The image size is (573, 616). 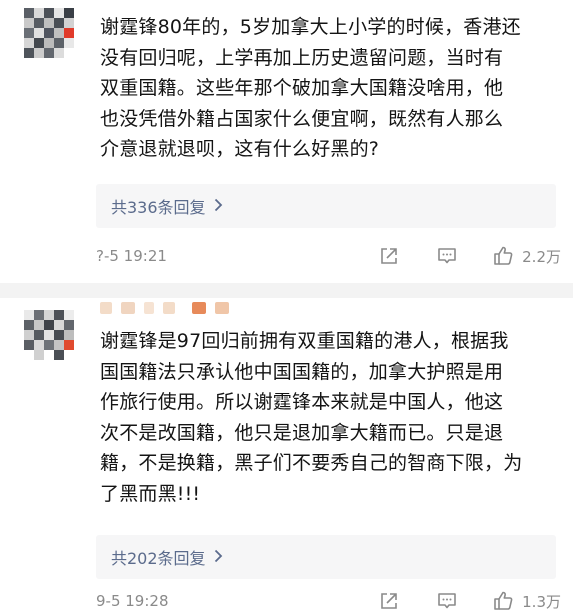 What do you see at coordinates (132, 601) in the screenshot?
I see `timestamp: 9-5 19:28` at bounding box center [132, 601].